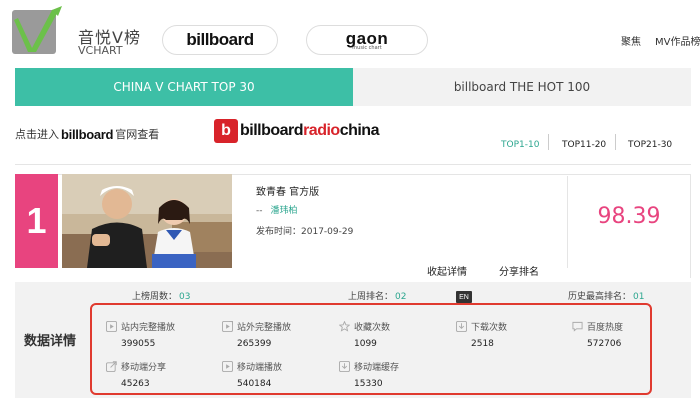 This screenshot has width=700, height=402. What do you see at coordinates (690, 226) in the screenshot?
I see `card-border` at bounding box center [690, 226].